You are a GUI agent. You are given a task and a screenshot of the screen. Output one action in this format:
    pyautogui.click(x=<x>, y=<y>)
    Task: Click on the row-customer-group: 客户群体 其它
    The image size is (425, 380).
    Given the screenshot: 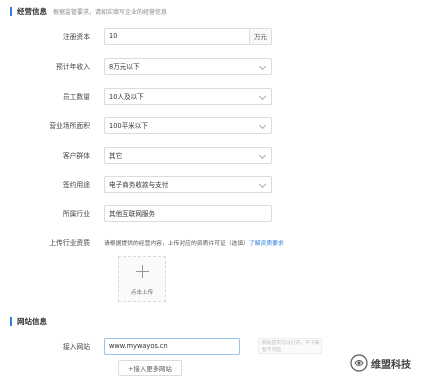 What is the action you would take?
    pyautogui.click(x=212, y=155)
    